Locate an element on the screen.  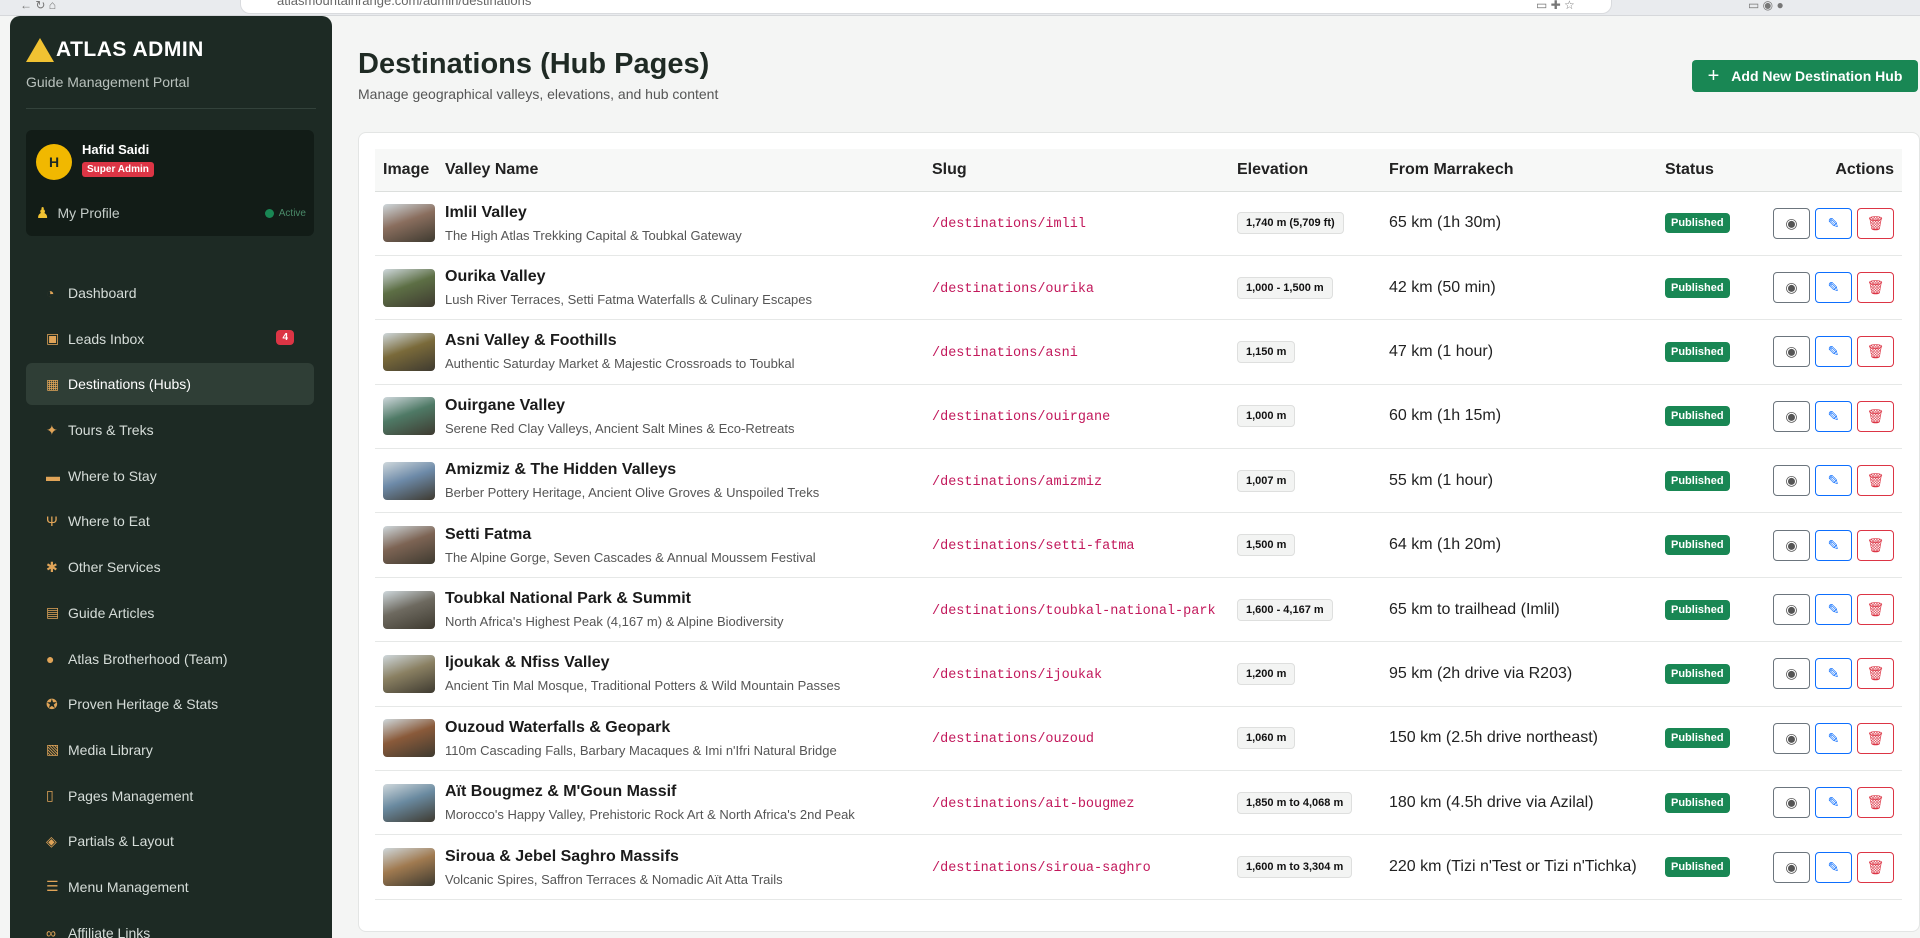
sidebar-item-pages-management: ▯ Pages Management is located at coordinates (170, 796).